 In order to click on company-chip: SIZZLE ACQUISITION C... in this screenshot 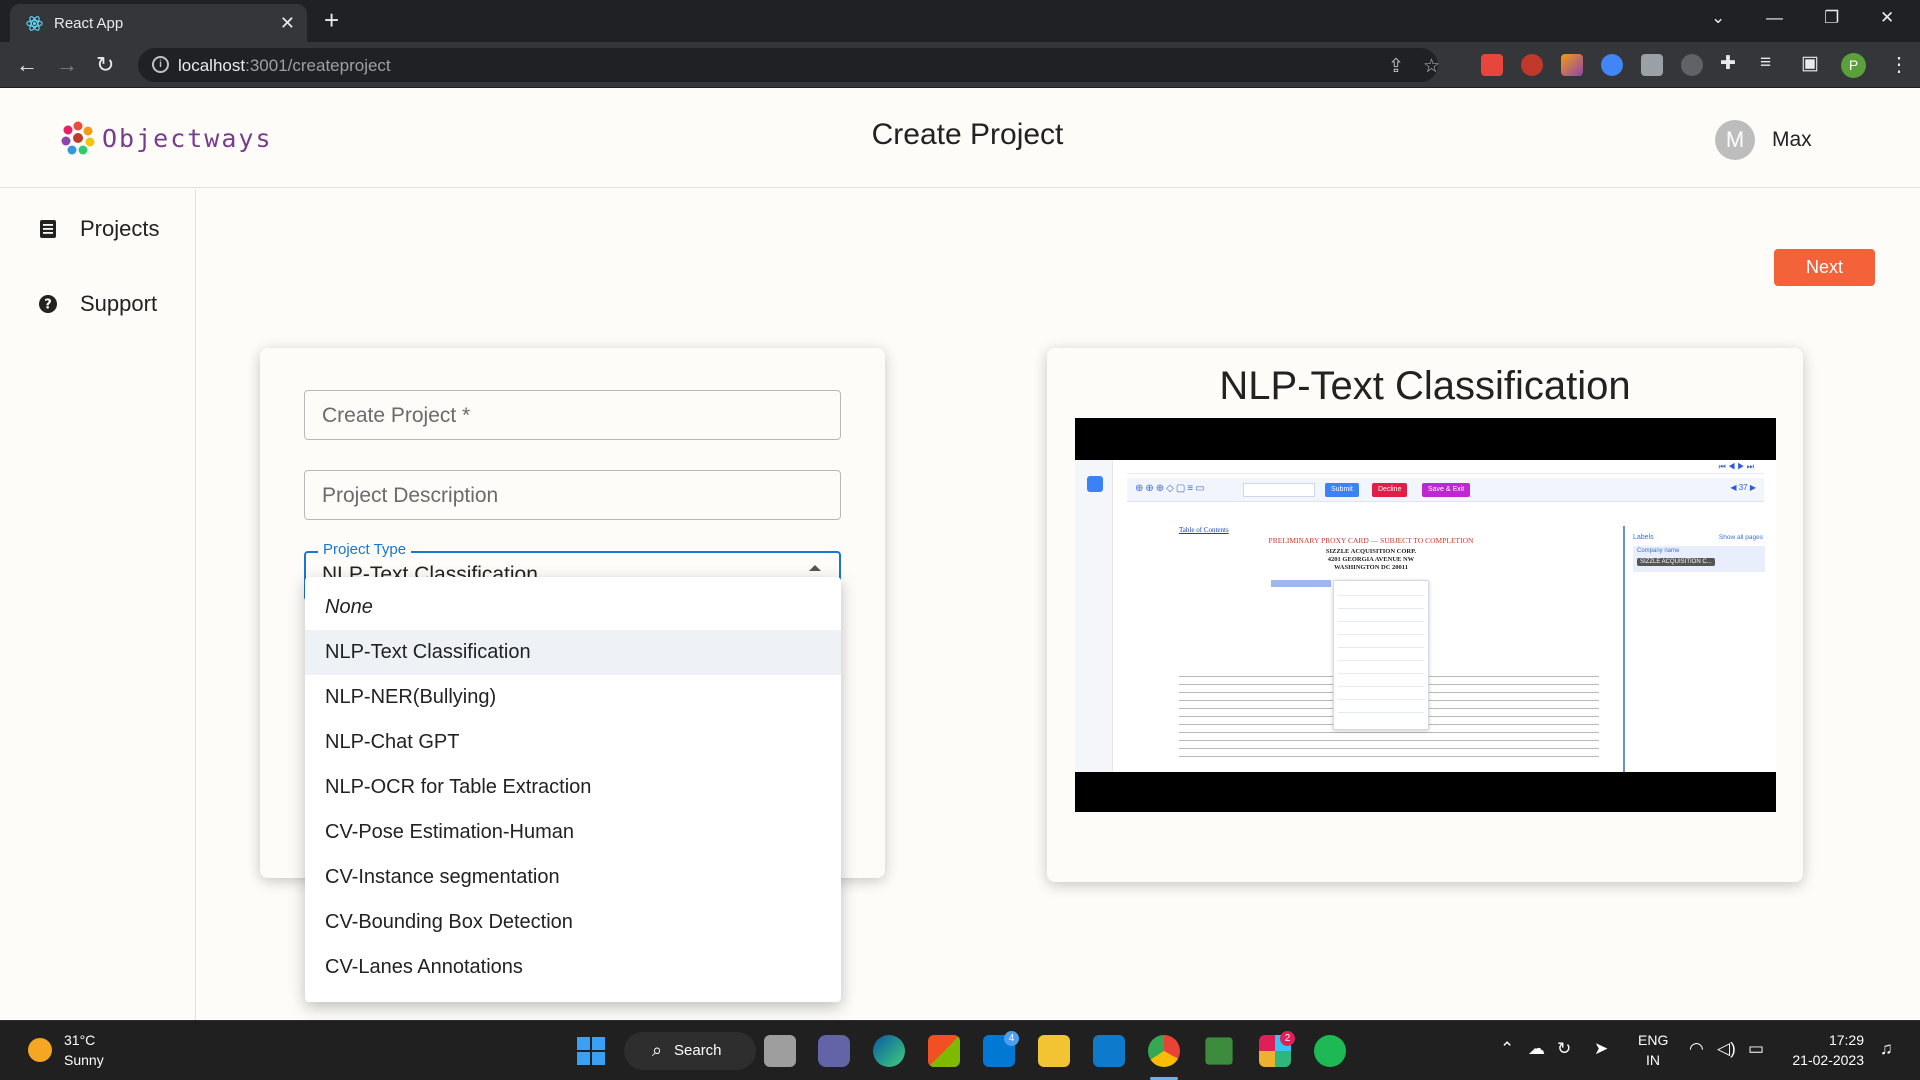, I will do `click(1676, 562)`.